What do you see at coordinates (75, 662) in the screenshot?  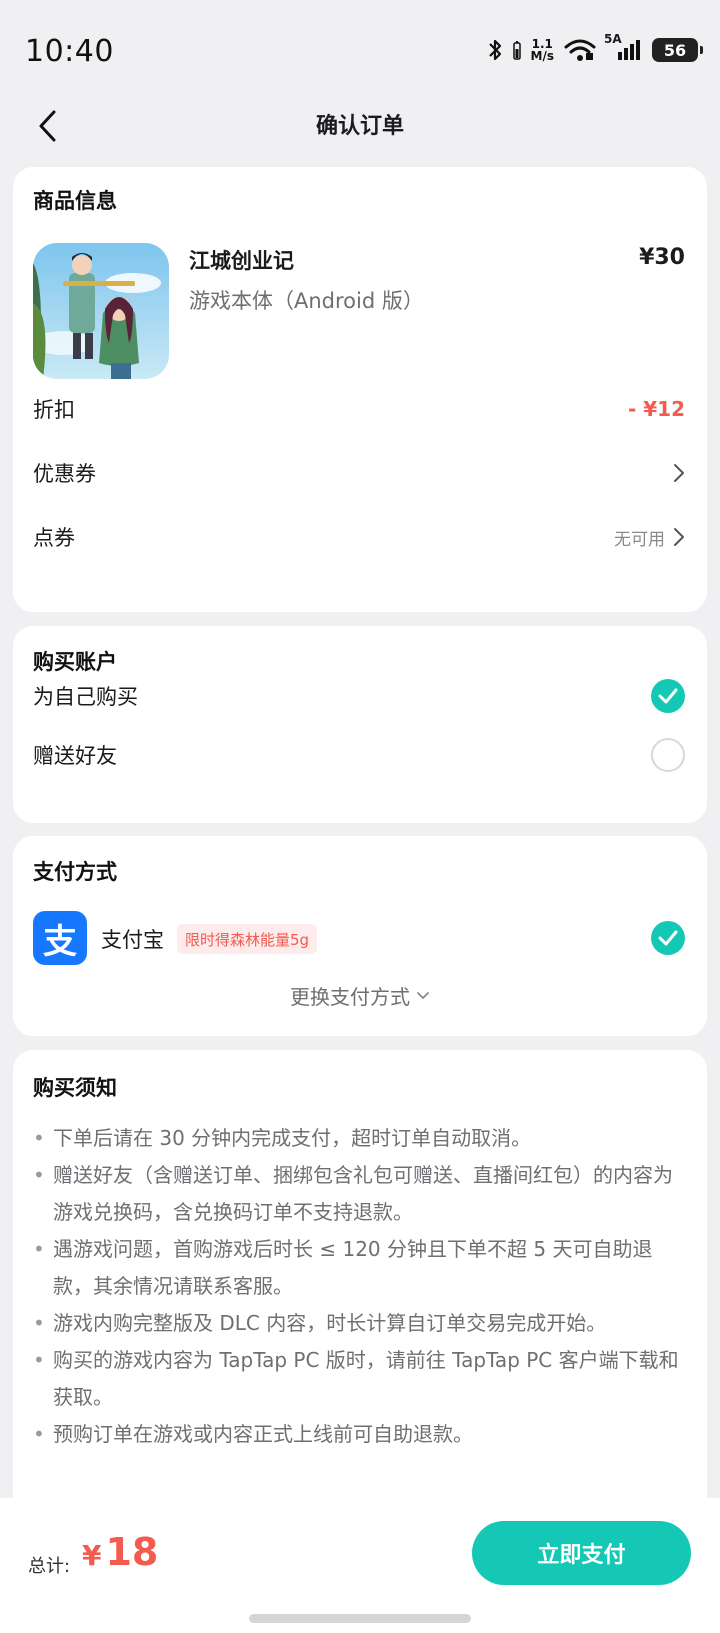 I see `account-section-title: 购买账户` at bounding box center [75, 662].